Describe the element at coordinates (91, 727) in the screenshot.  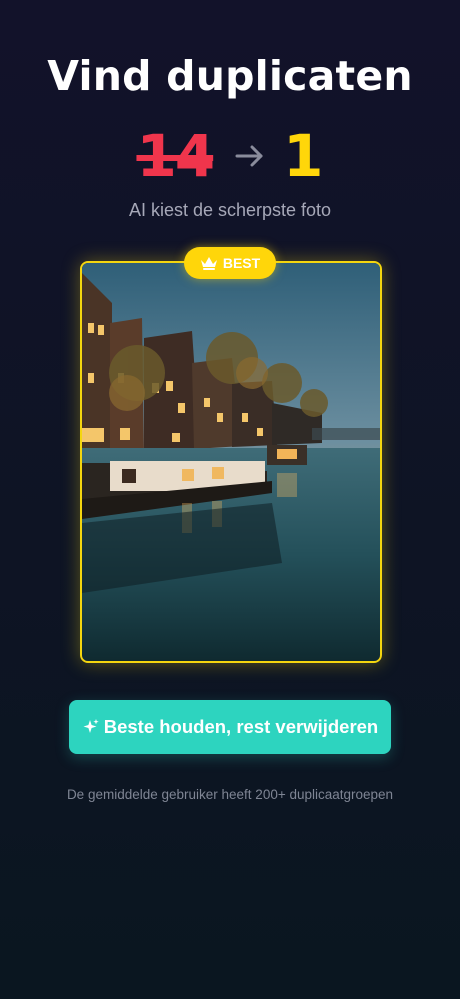
I see `sparkle-icon` at that location.